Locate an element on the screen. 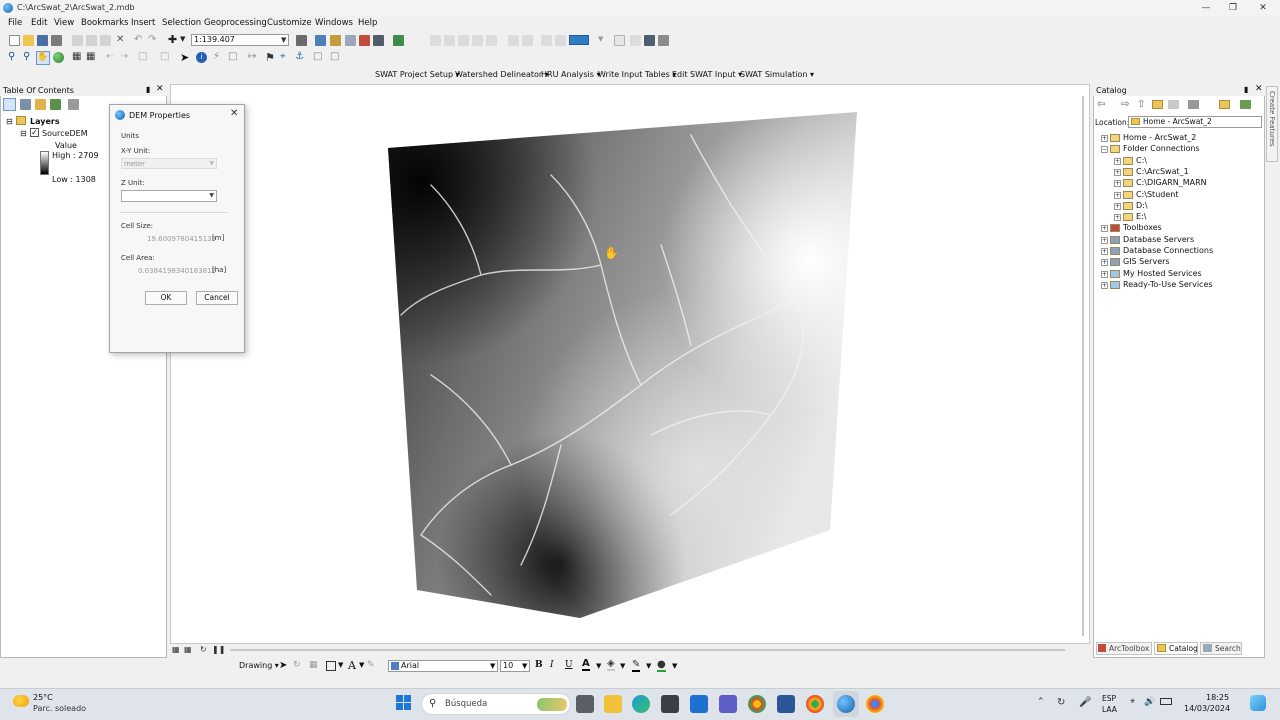 The image size is (1280, 720). next-extent-icon is located at coordinates (560, 40).